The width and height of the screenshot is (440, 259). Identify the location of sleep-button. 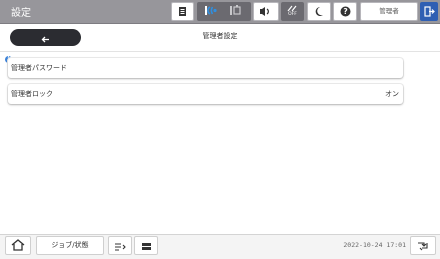
(319, 11).